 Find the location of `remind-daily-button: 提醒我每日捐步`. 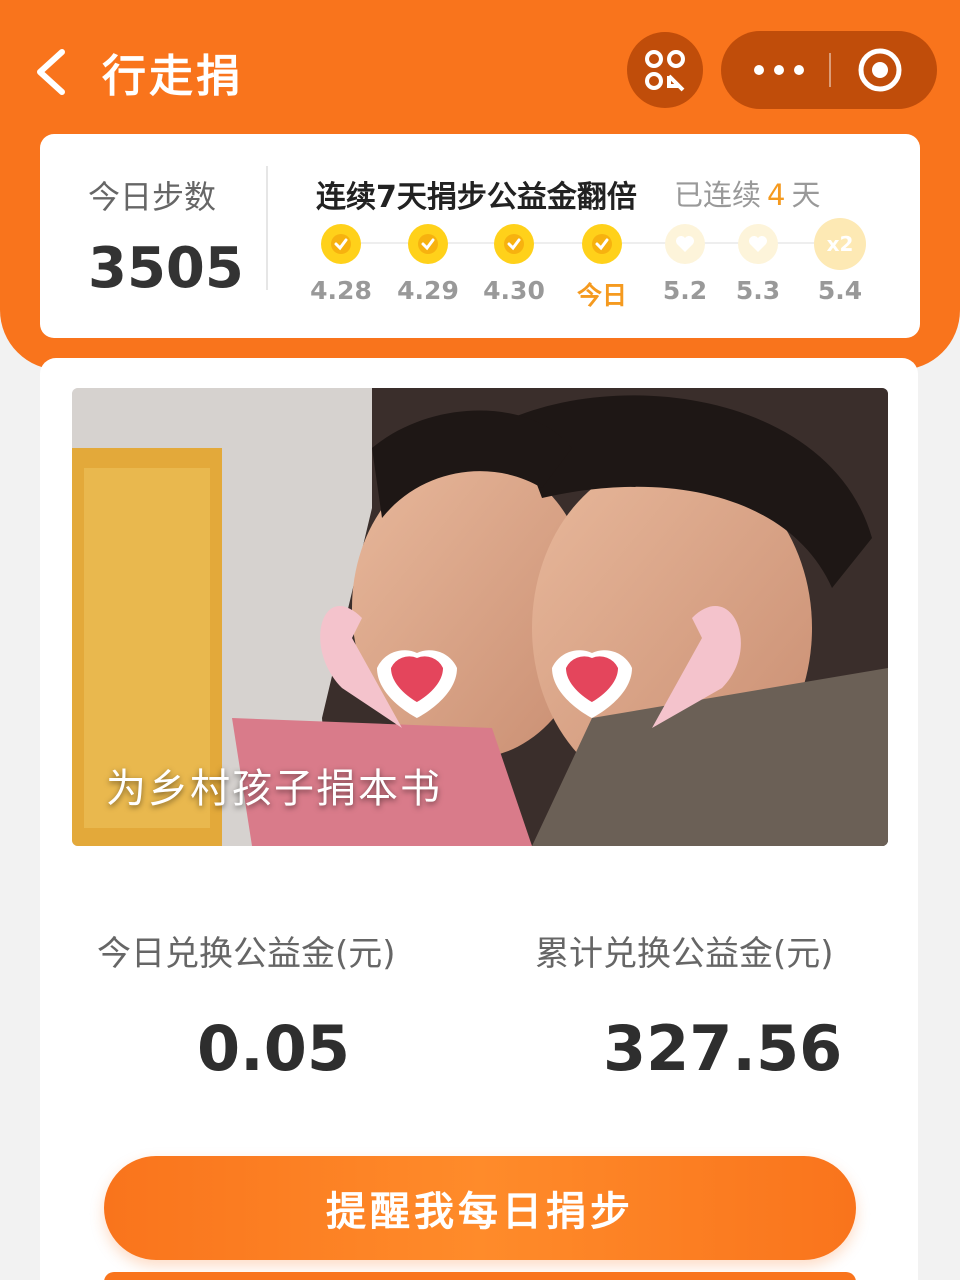

remind-daily-button: 提醒我每日捐步 is located at coordinates (480, 1208).